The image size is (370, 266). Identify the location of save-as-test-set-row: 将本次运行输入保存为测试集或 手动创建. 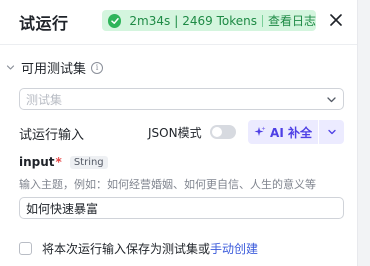
(138, 248).